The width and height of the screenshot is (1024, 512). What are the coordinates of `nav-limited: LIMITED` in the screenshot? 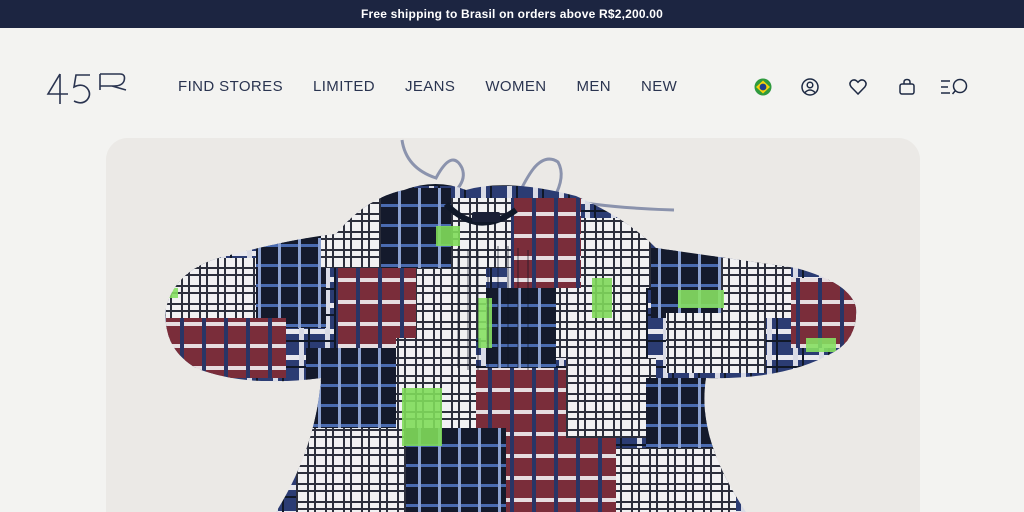 It's located at (344, 86).